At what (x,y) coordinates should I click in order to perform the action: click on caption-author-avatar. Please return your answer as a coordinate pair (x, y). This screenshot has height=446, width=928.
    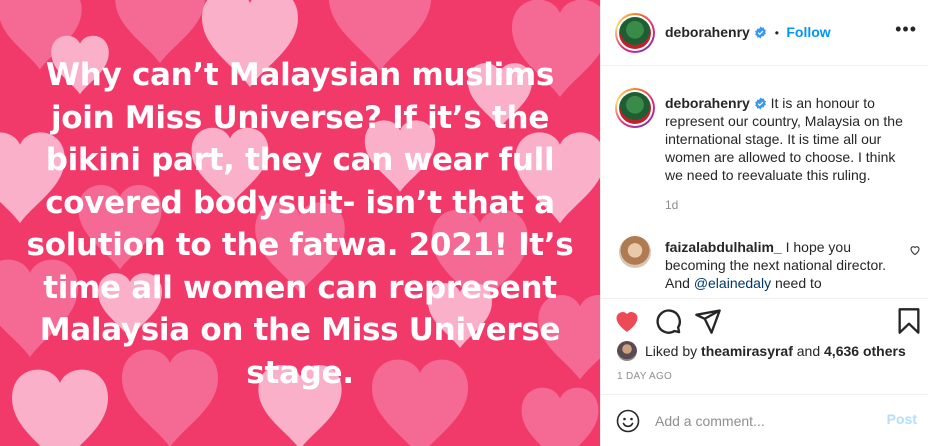
    Looking at the image, I should click on (635, 108).